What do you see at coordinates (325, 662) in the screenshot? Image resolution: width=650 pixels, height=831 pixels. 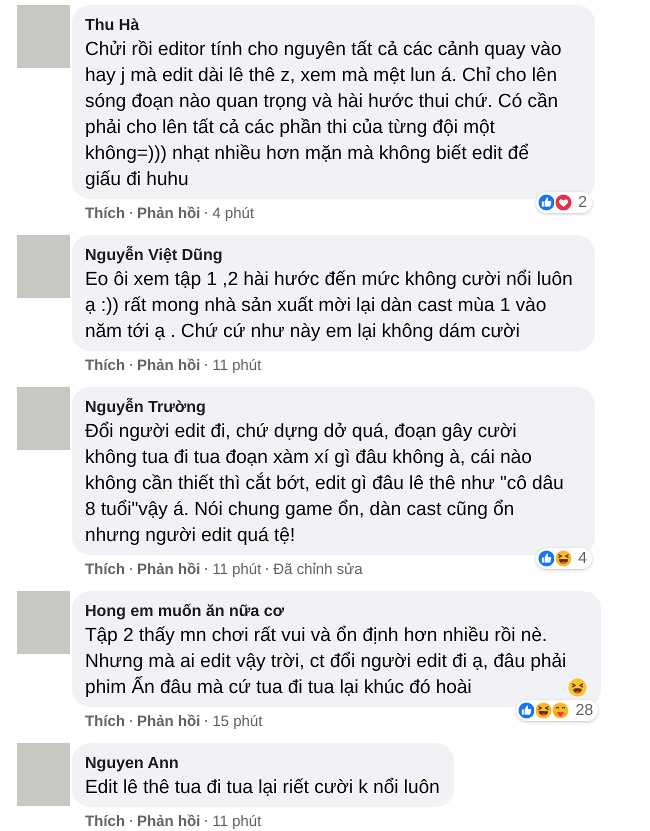 I see `comment-text: Tập 2 thấy mn chơi rất vui và ổn định hơn nhiều rồi nè. Nhưng mà ai edit vậy trời, ct đổi người edit đi ạ, đâu phải phim Ấn đâu mà cứ tua đi tua lại khúc đó hoài` at bounding box center [325, 662].